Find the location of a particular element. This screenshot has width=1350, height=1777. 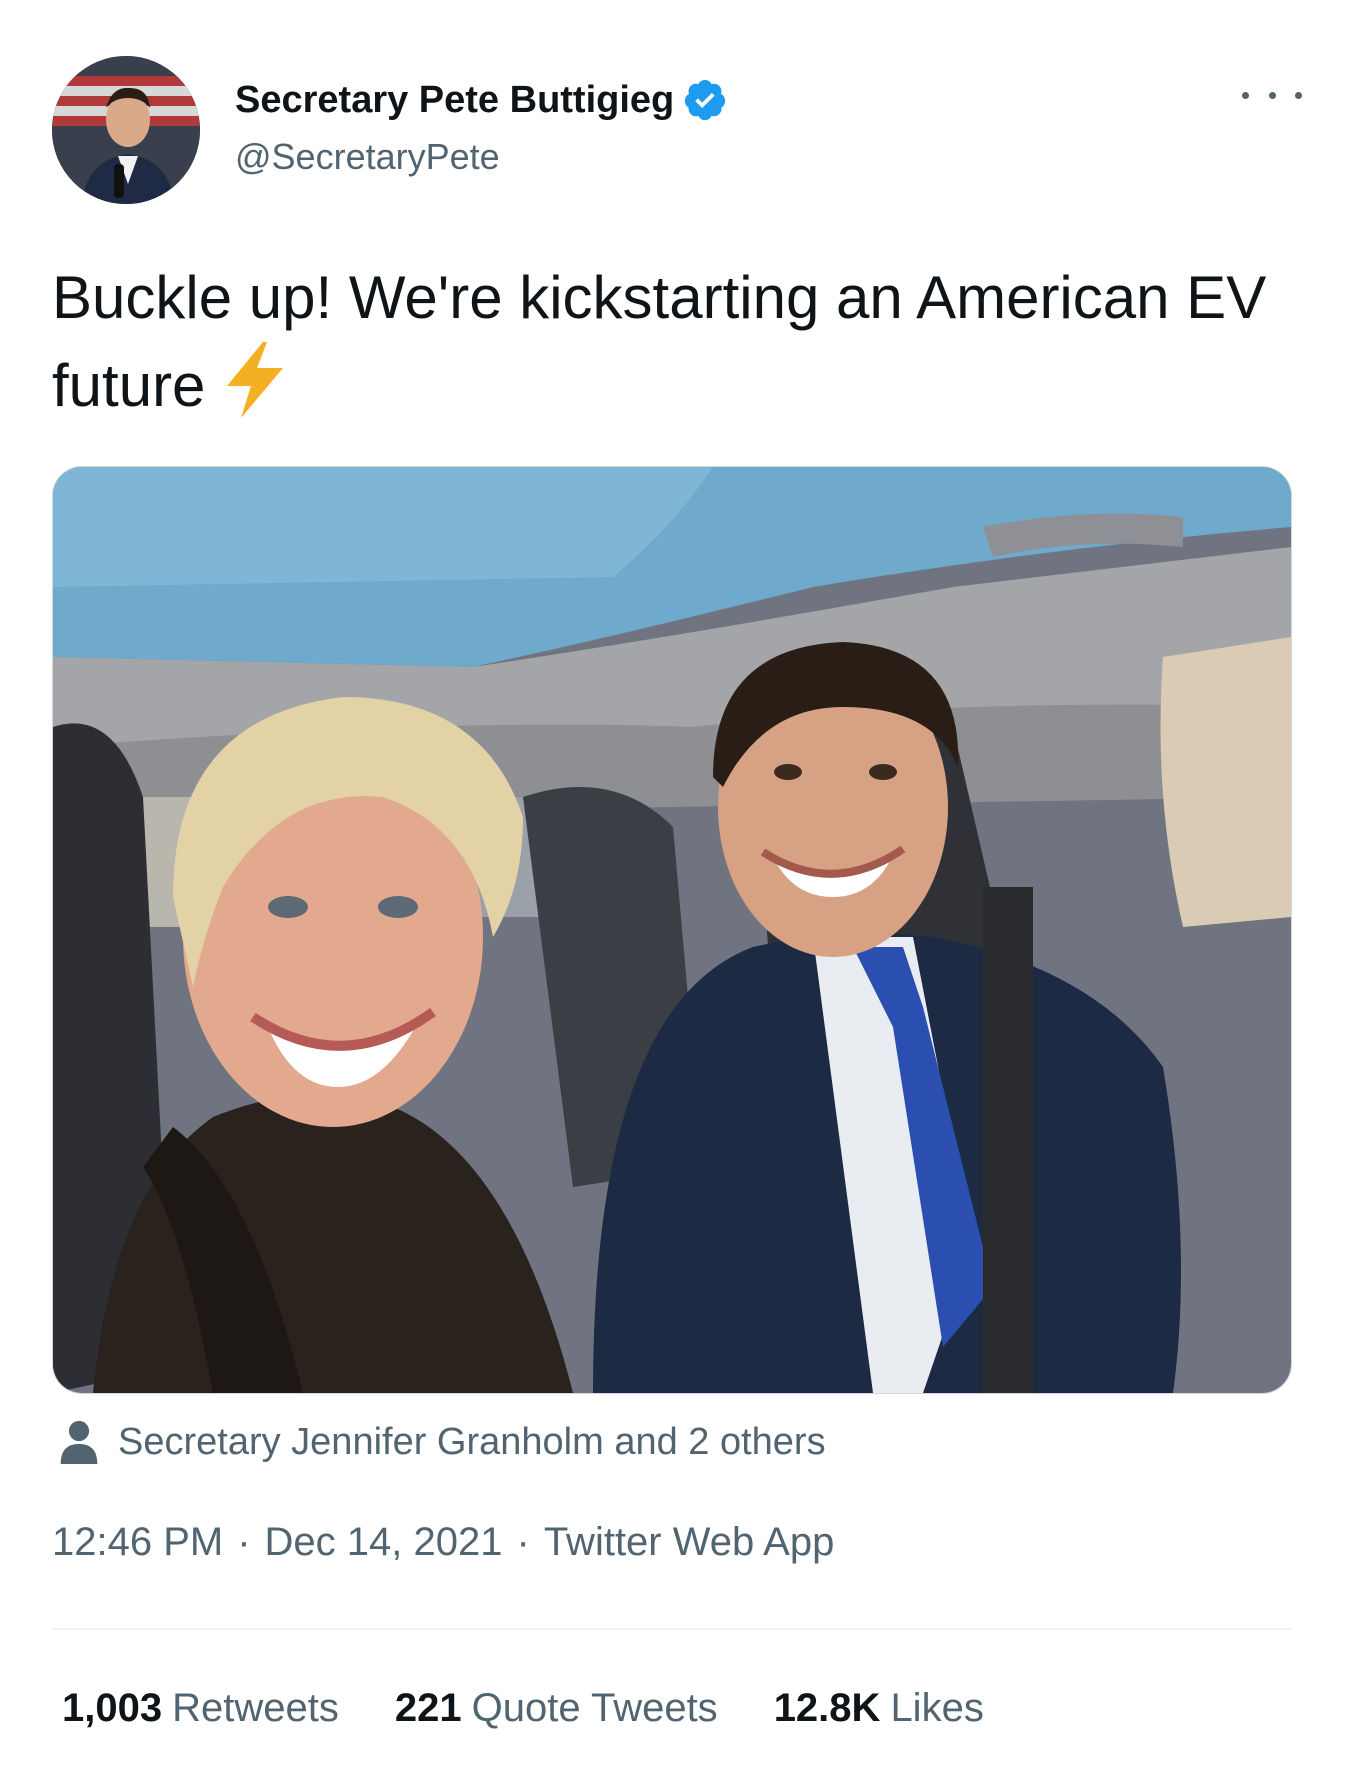

tweet-time: 12:46 PM is located at coordinates (137, 1542).